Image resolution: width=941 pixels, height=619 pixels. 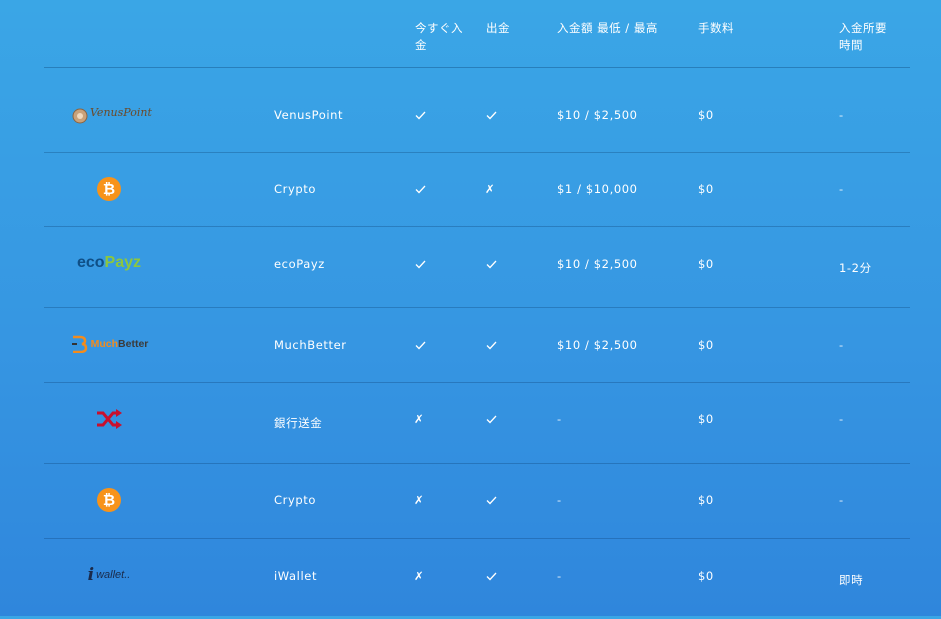 I want to click on table-row: ecoPayz ecoPayz $10 / $2,500 $0 1-2分, so click(x=477, y=267).